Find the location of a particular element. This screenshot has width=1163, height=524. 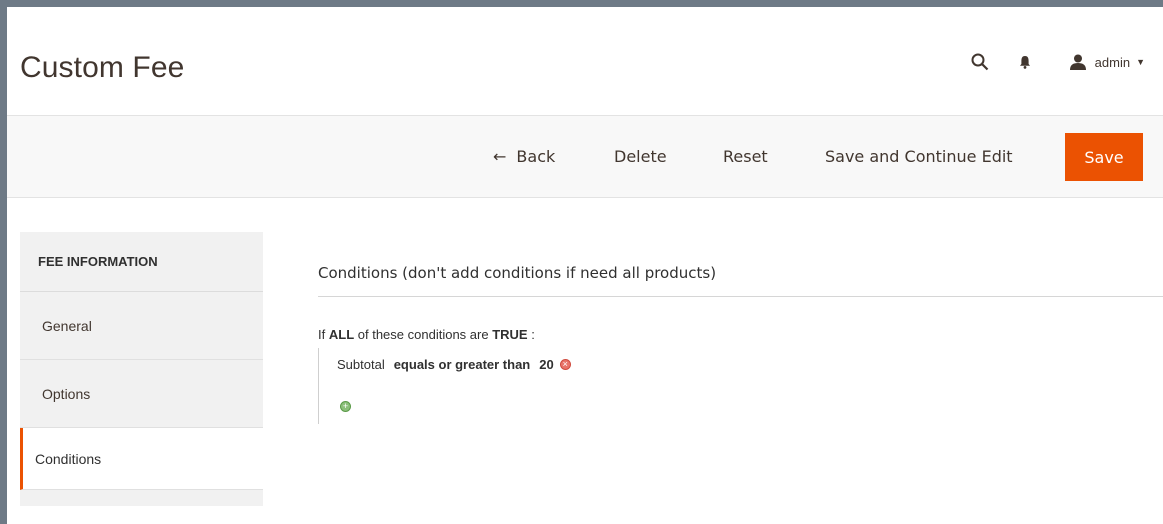

reset-button: Reset is located at coordinates (745, 157).